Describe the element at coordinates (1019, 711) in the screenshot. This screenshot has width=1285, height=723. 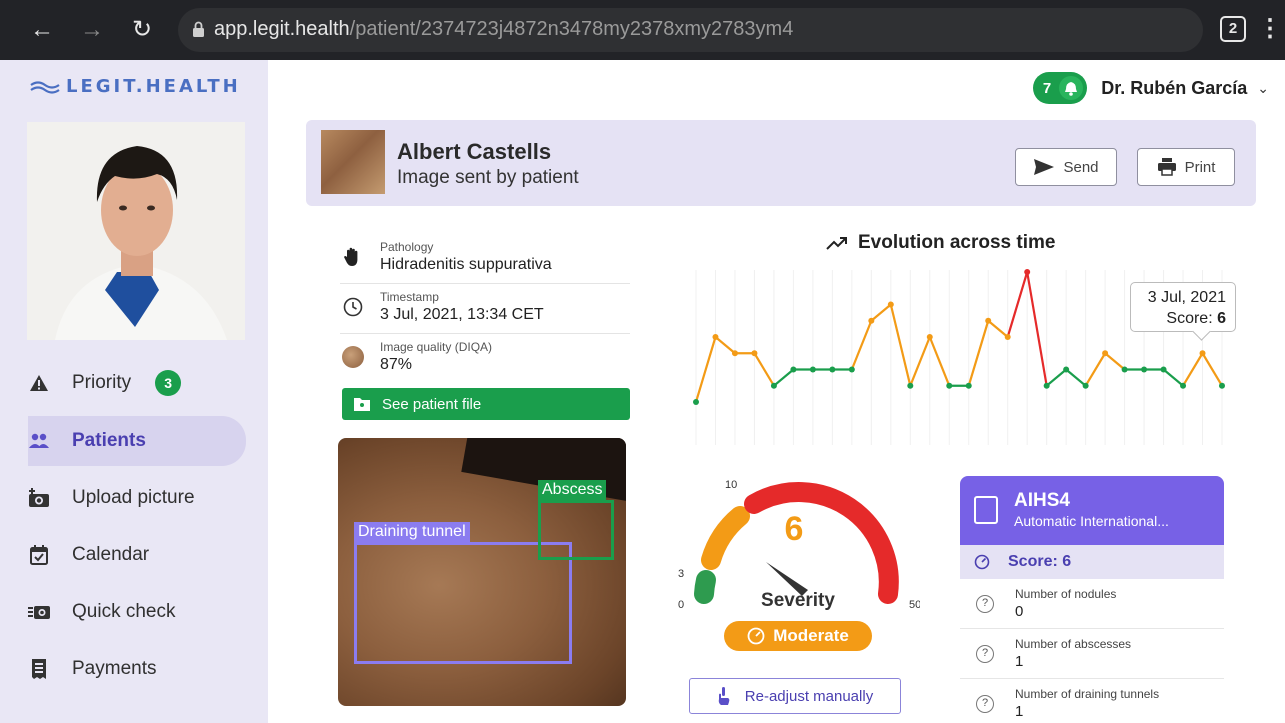
I see `aihs4-row-value: 1` at that location.